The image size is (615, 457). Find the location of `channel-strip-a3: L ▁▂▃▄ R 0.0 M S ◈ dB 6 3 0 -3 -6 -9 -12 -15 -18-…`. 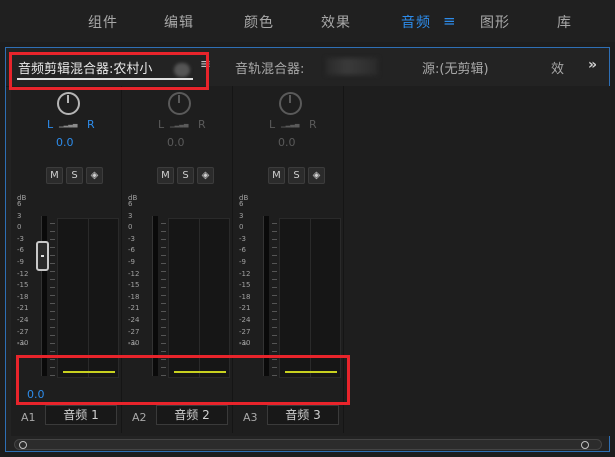

channel-strip-a3: L ▁▂▃▄ R 0.0 M S ◈ dB 6 3 0 -3 -6 -9 -12 -15 -18-… is located at coordinates (288, 259).